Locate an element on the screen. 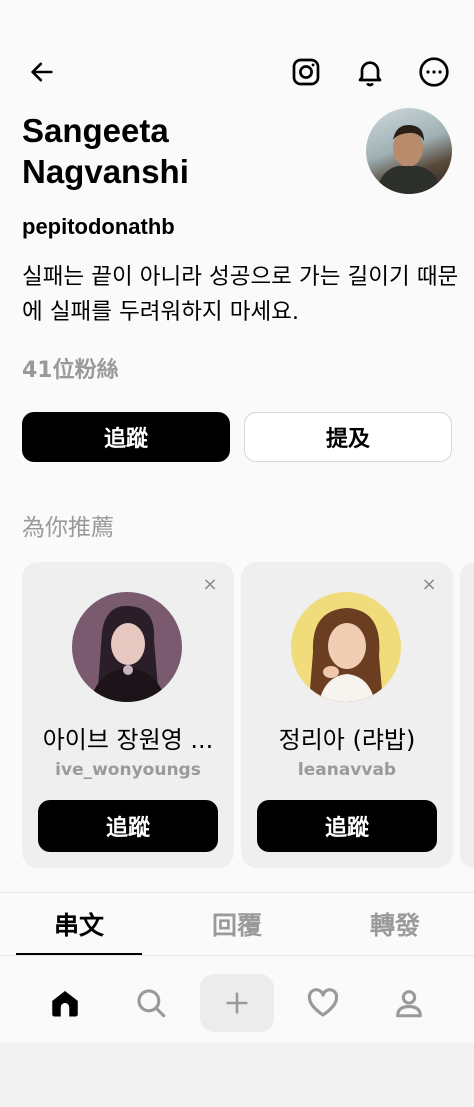 This screenshot has height=1107, width=474. notifications-button is located at coordinates (370, 72).